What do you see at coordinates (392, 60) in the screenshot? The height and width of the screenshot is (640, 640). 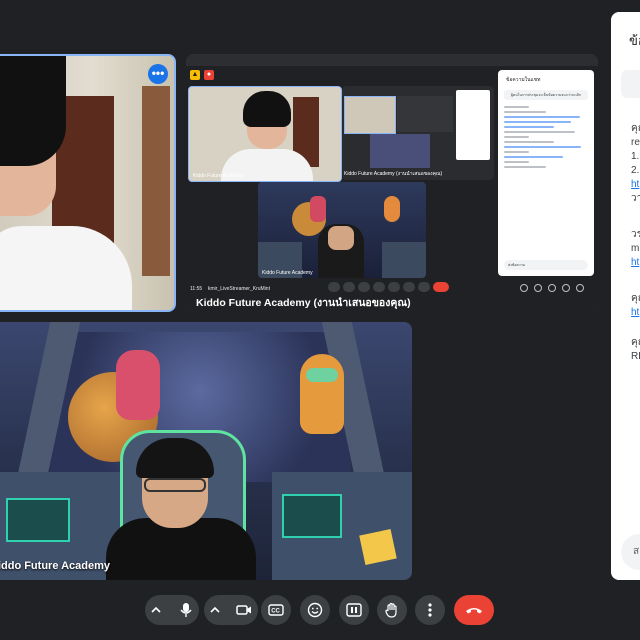 I see `presentation-top-bar` at bounding box center [392, 60].